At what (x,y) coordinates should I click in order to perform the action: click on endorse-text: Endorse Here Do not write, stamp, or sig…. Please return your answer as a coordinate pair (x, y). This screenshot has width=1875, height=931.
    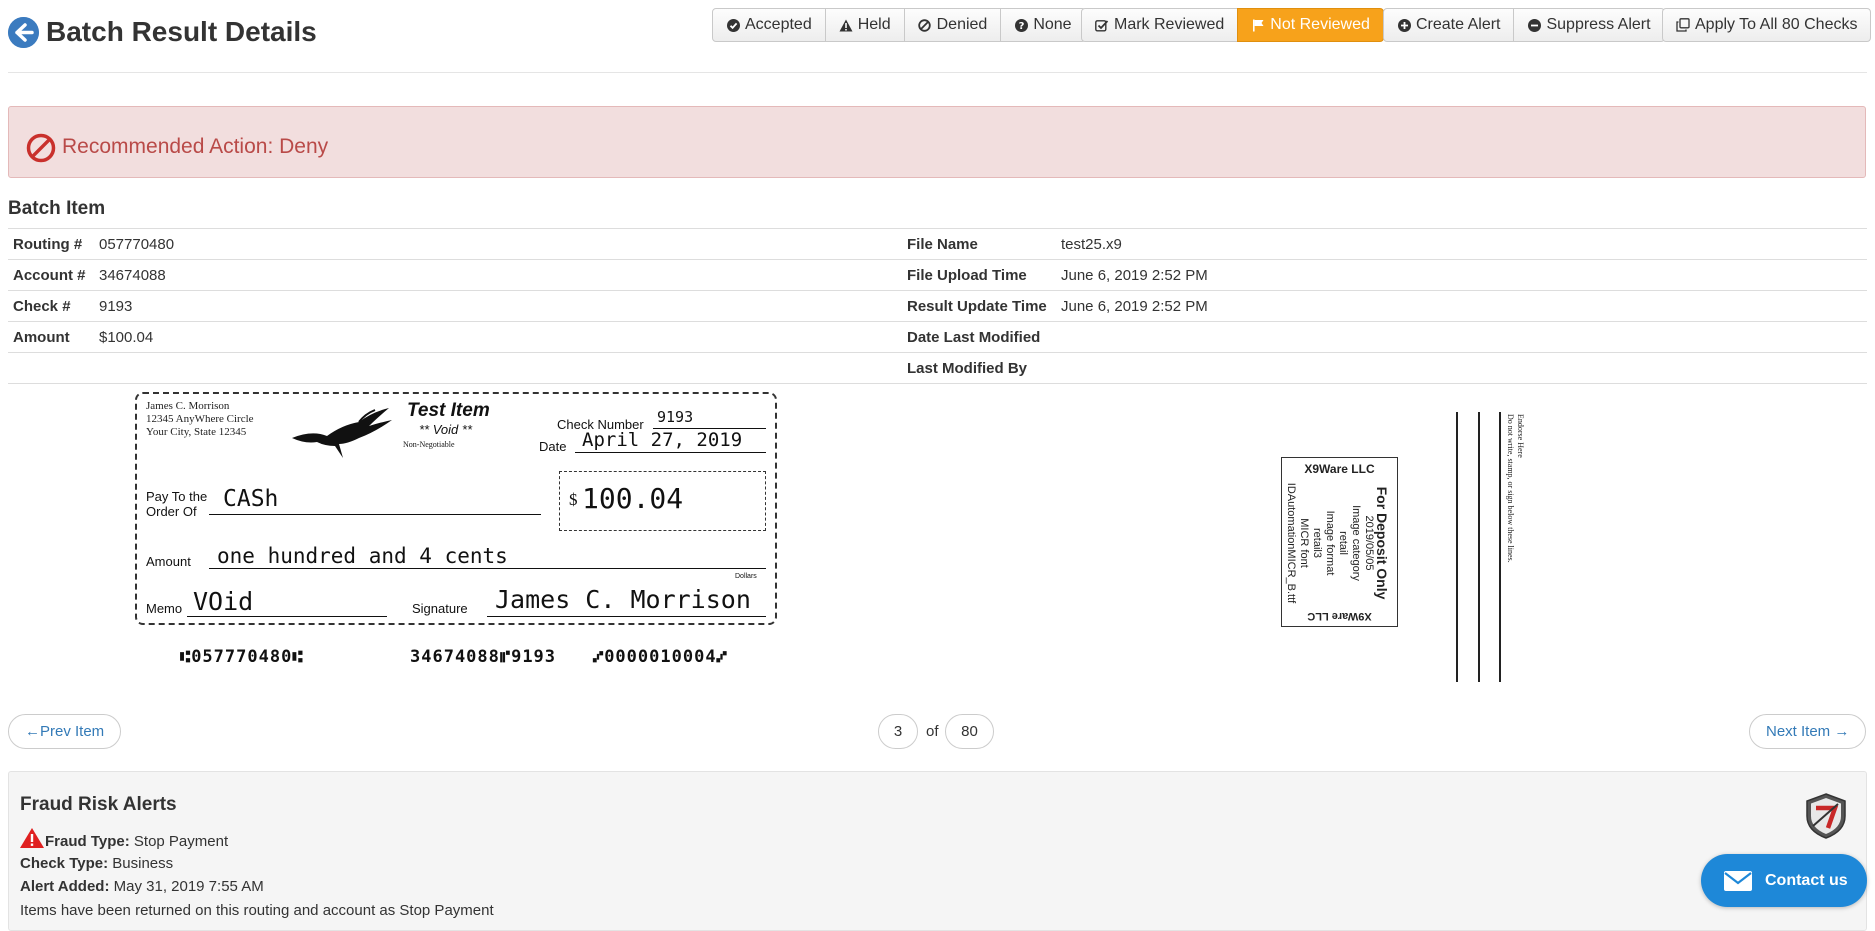
    Looking at the image, I should click on (1515, 496).